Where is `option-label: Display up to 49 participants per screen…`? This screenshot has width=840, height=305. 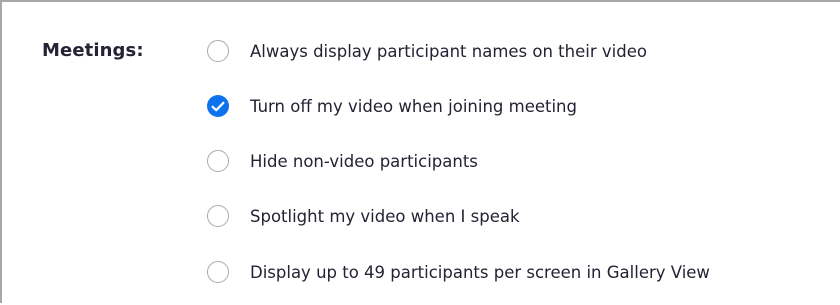
option-label: Display up to 49 participants per screen… is located at coordinates (480, 272).